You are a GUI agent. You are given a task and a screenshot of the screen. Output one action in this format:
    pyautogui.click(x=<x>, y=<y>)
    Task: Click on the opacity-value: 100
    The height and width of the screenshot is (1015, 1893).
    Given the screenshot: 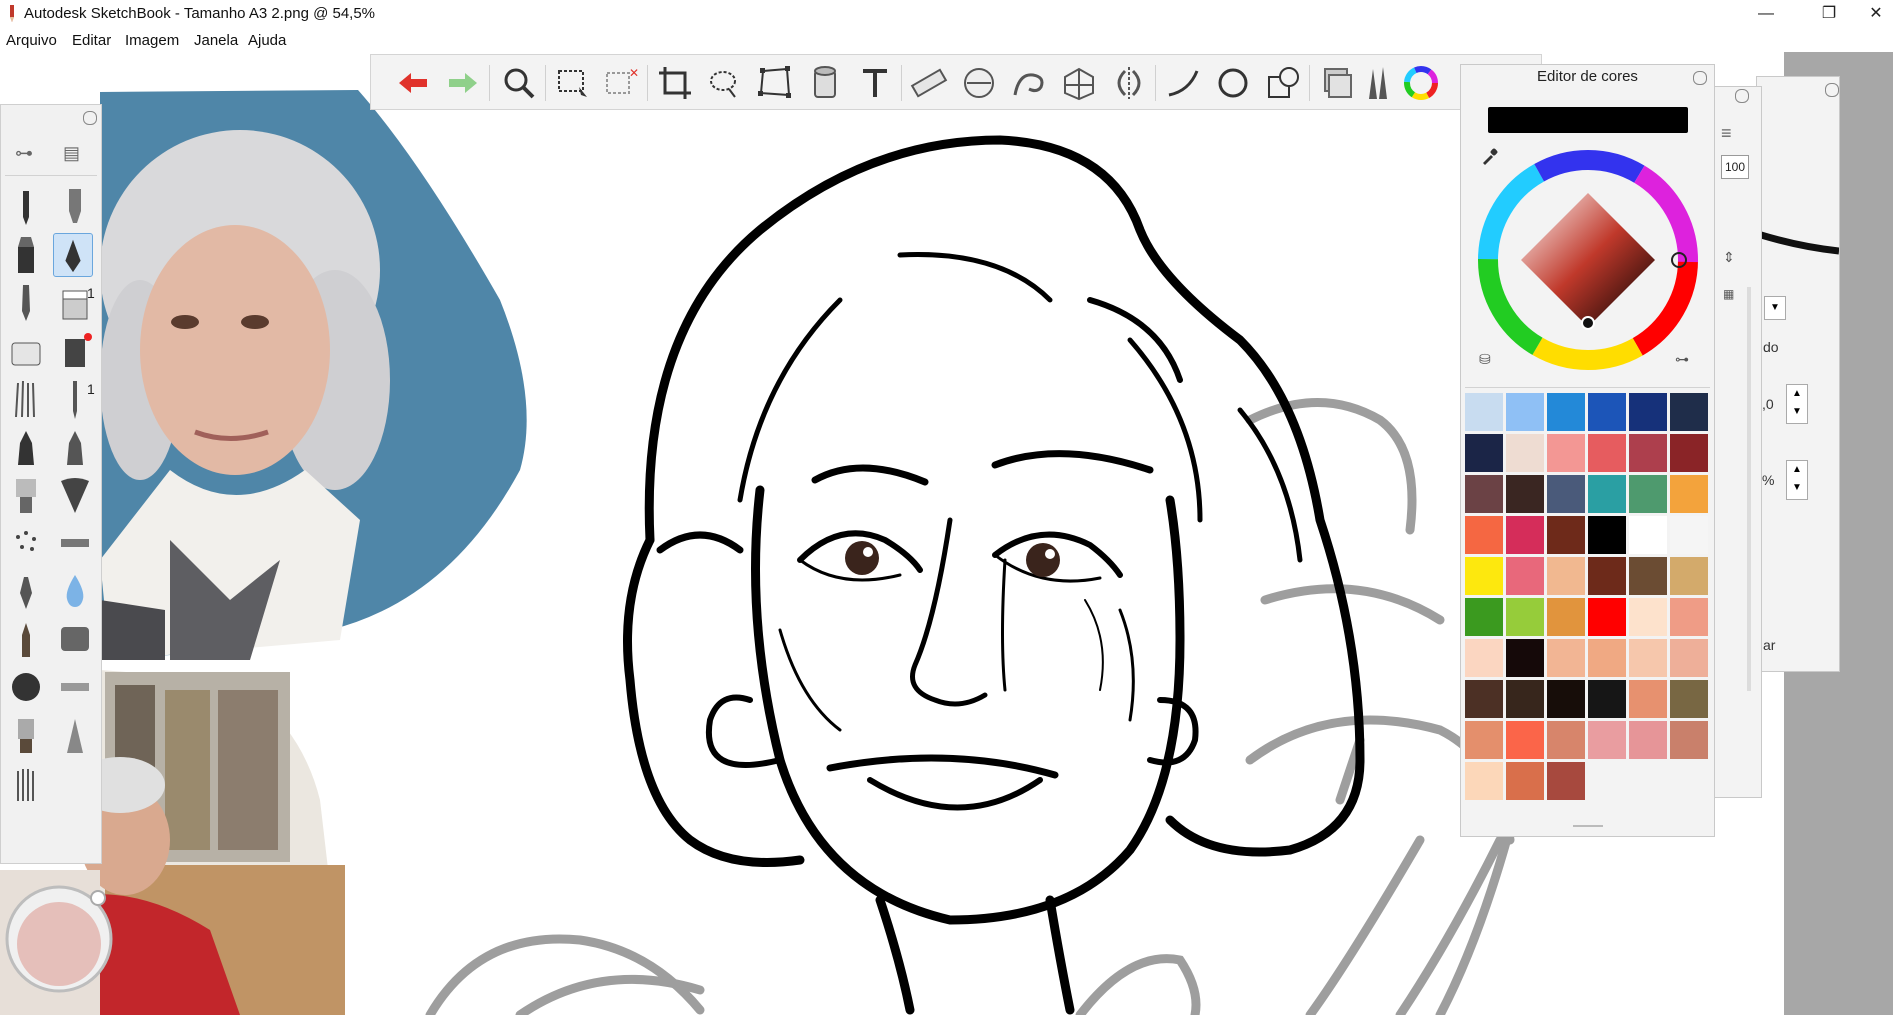 What is the action you would take?
    pyautogui.click(x=1735, y=167)
    